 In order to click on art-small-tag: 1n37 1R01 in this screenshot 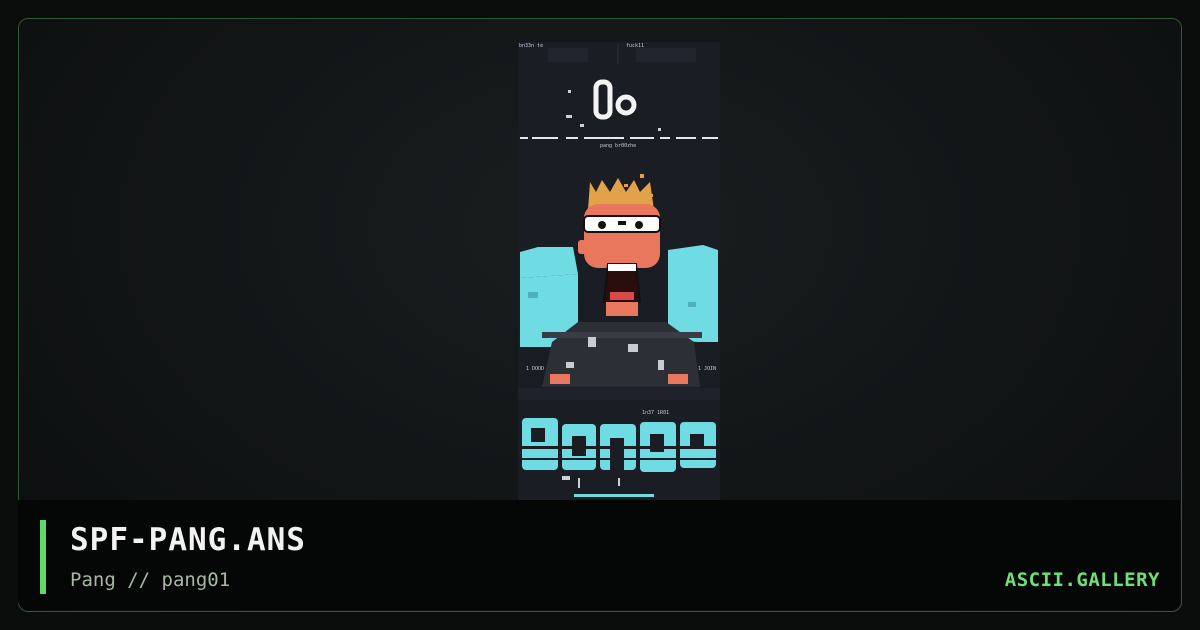, I will do `click(655, 413)`.